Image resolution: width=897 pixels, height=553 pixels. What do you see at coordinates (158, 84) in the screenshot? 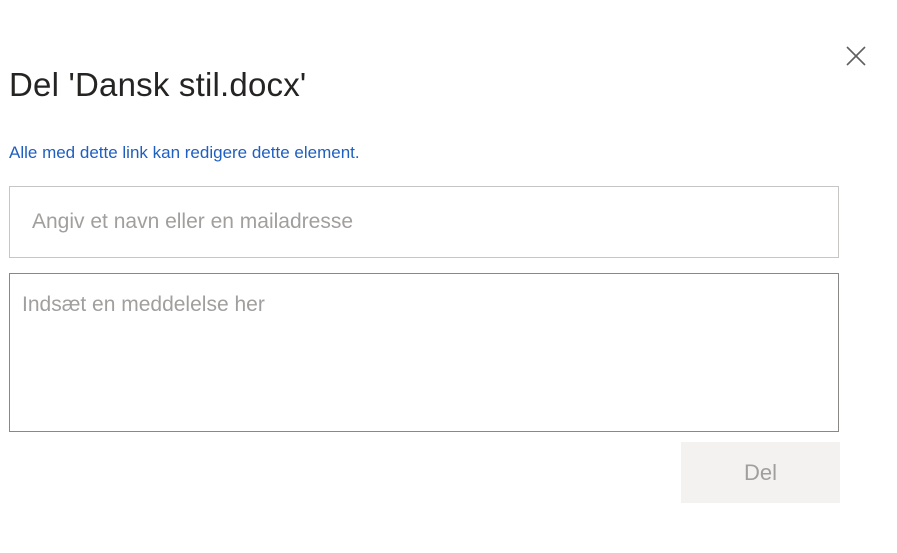
I see `dialog-title: Del 'Dansk stil.docx'` at bounding box center [158, 84].